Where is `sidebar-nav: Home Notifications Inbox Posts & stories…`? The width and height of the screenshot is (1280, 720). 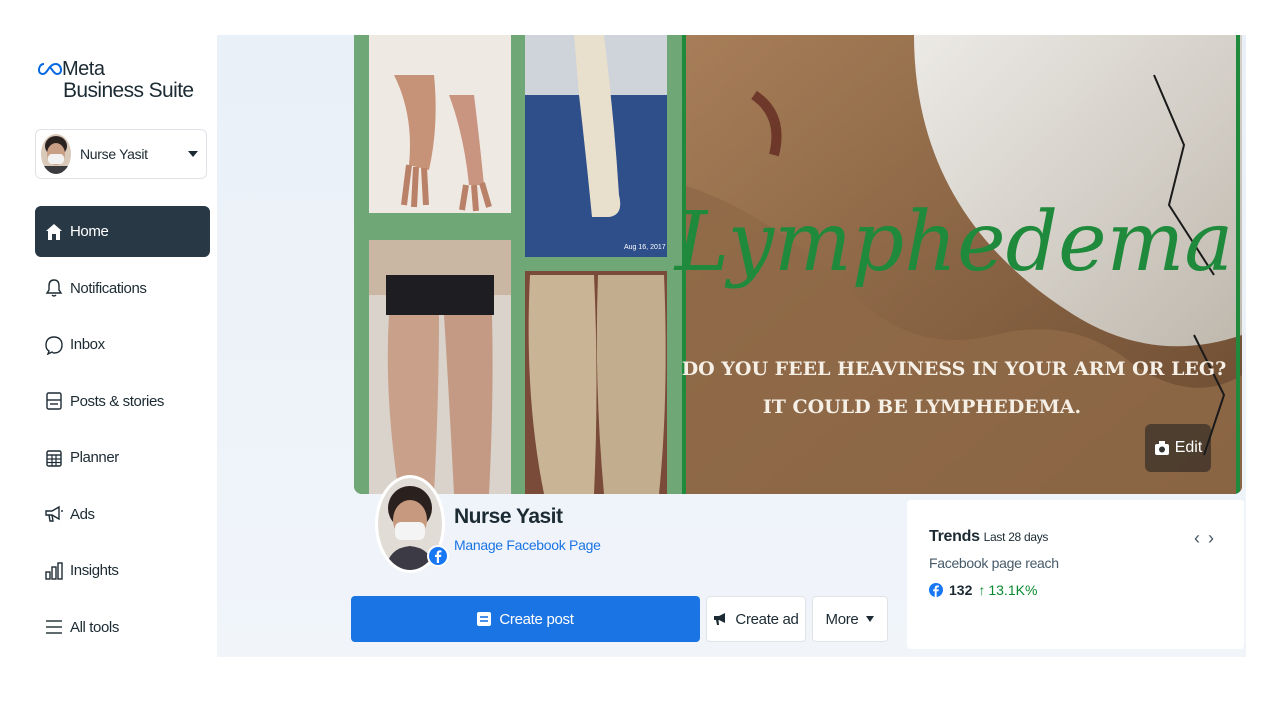 sidebar-nav: Home Notifications Inbox Posts & stories… is located at coordinates (122, 432).